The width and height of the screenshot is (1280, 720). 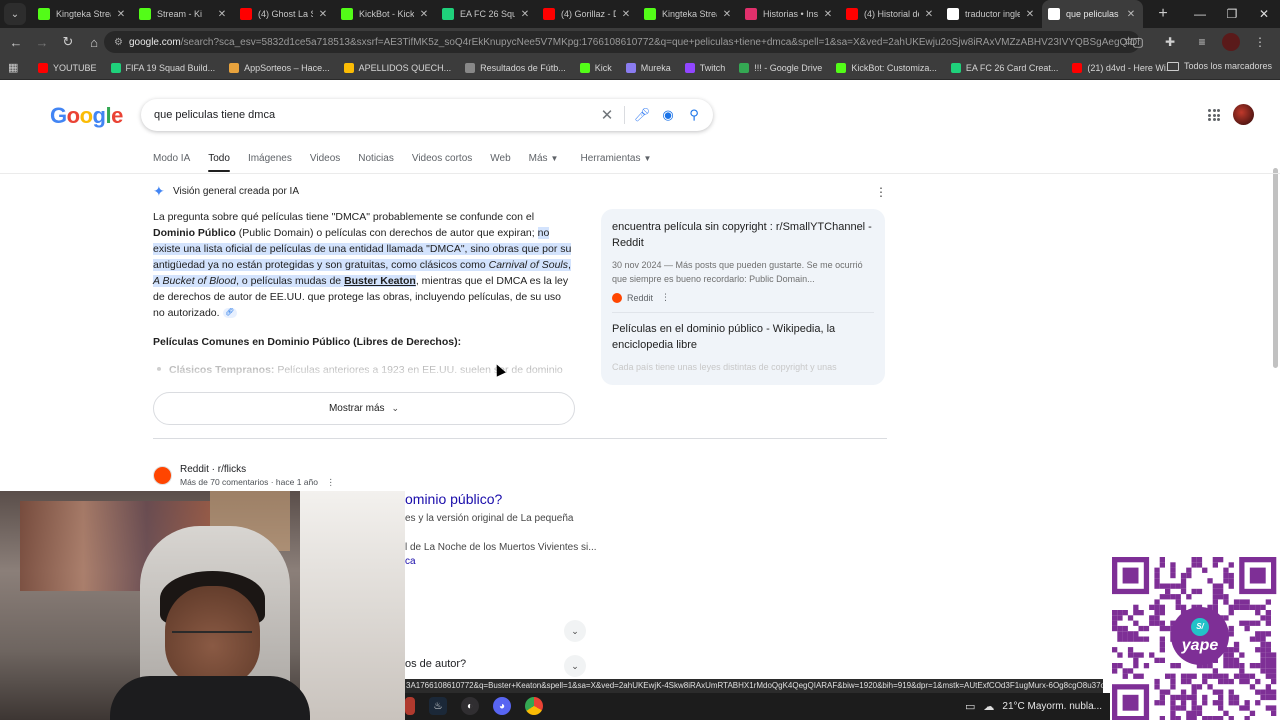 What do you see at coordinates (145, 14) in the screenshot?
I see `kick-icon` at bounding box center [145, 14].